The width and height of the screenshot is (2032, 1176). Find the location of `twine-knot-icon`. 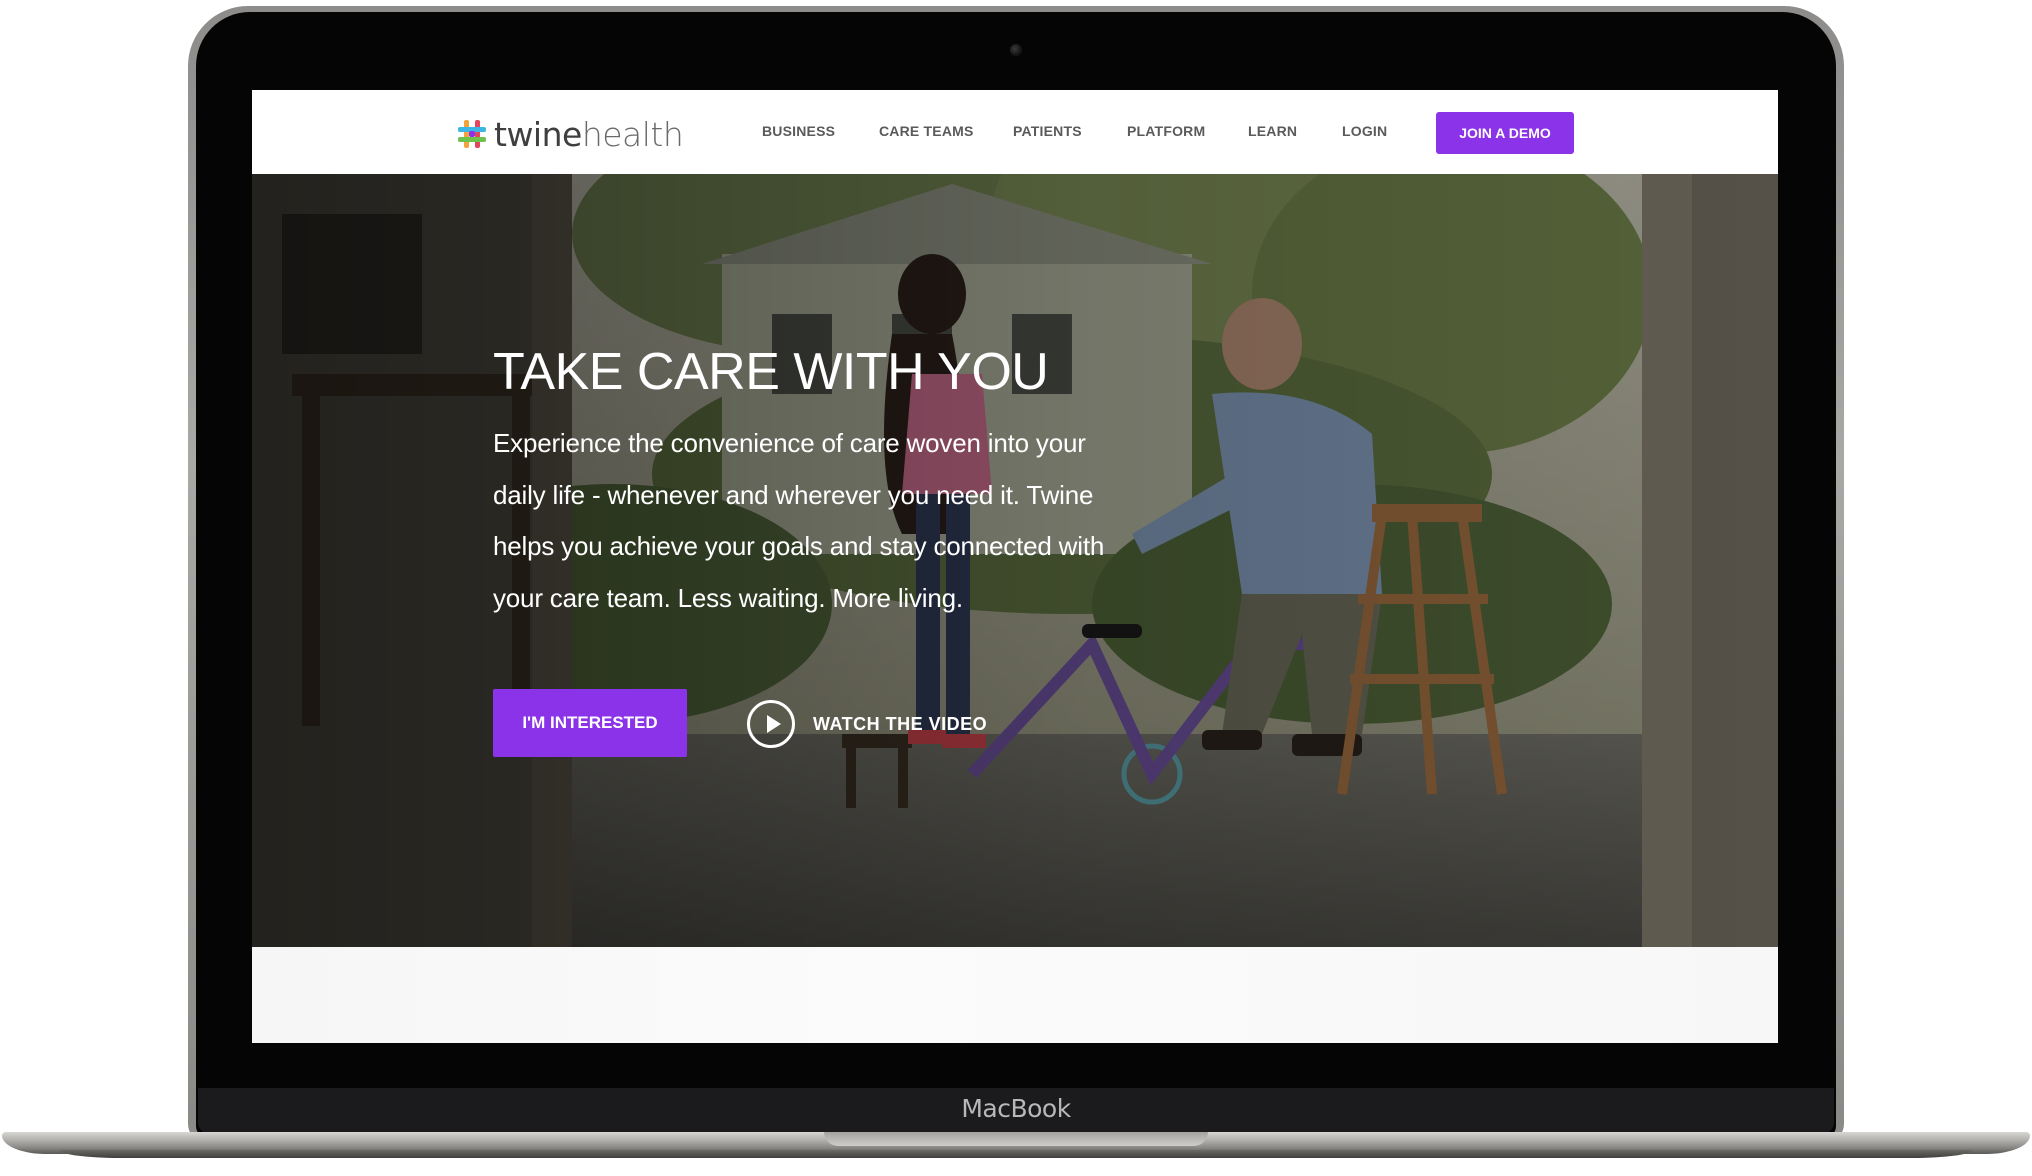

twine-knot-icon is located at coordinates (472, 134).